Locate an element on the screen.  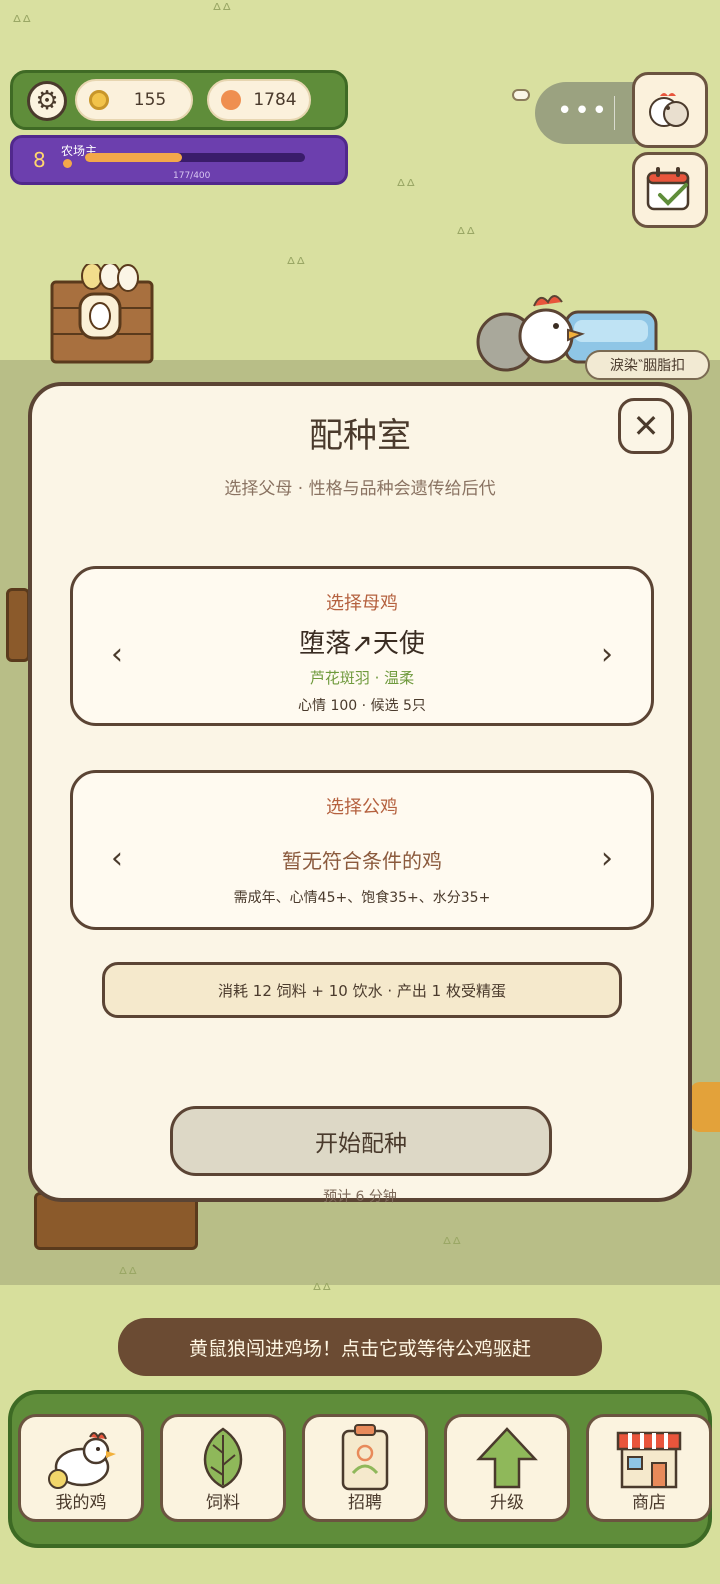
nav-upgrade: 升级 is located at coordinates (507, 1468).